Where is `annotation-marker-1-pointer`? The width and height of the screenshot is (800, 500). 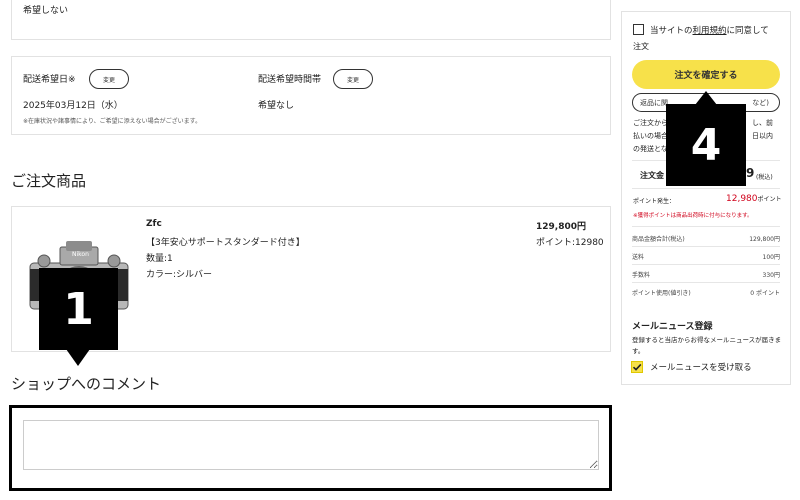 annotation-marker-1-pointer is located at coordinates (78, 357).